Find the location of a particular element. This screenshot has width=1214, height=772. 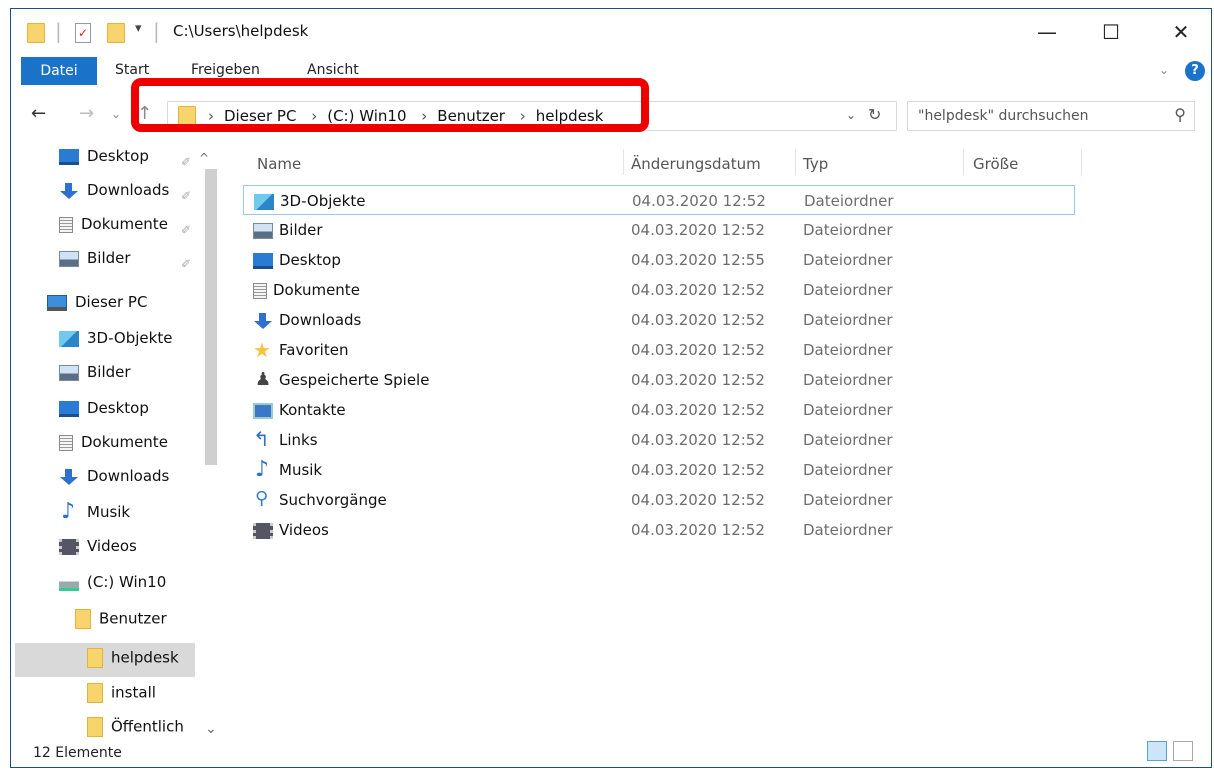

close-button: ✕ is located at coordinates (1181, 32).